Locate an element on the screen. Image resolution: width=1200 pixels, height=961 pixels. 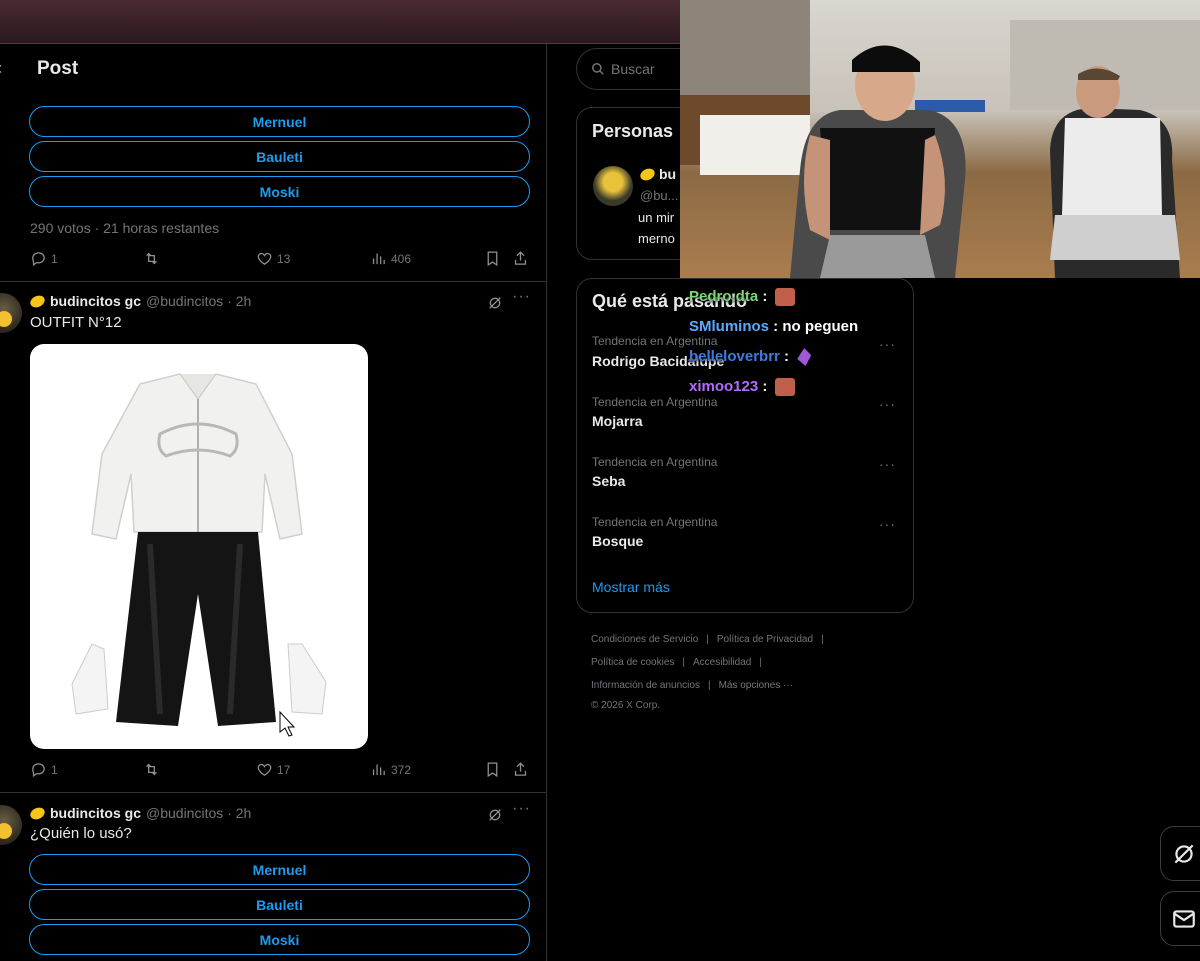
footer-line: Política de cookies | Accesibilidad | is located at coordinates (676, 662).